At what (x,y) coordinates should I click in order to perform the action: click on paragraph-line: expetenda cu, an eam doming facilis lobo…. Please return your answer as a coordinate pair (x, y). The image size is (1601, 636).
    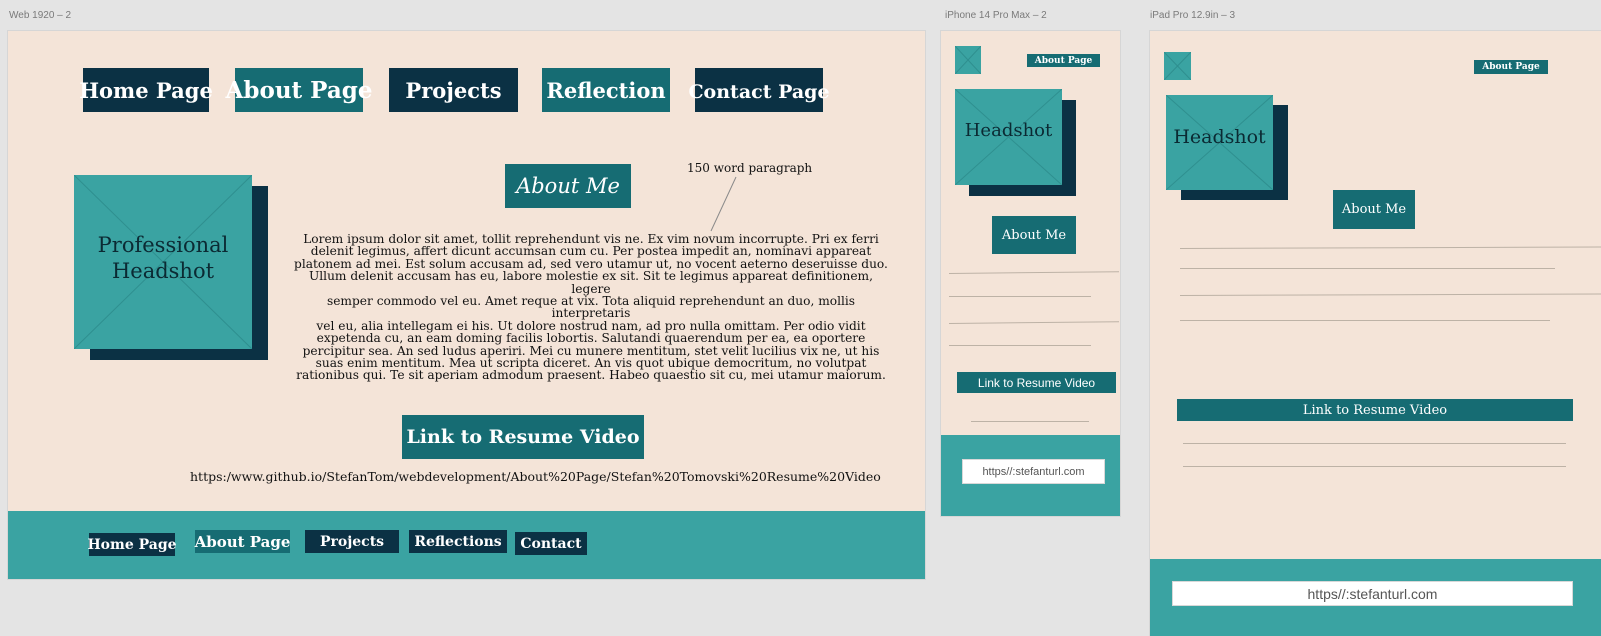
    Looking at the image, I should click on (591, 338).